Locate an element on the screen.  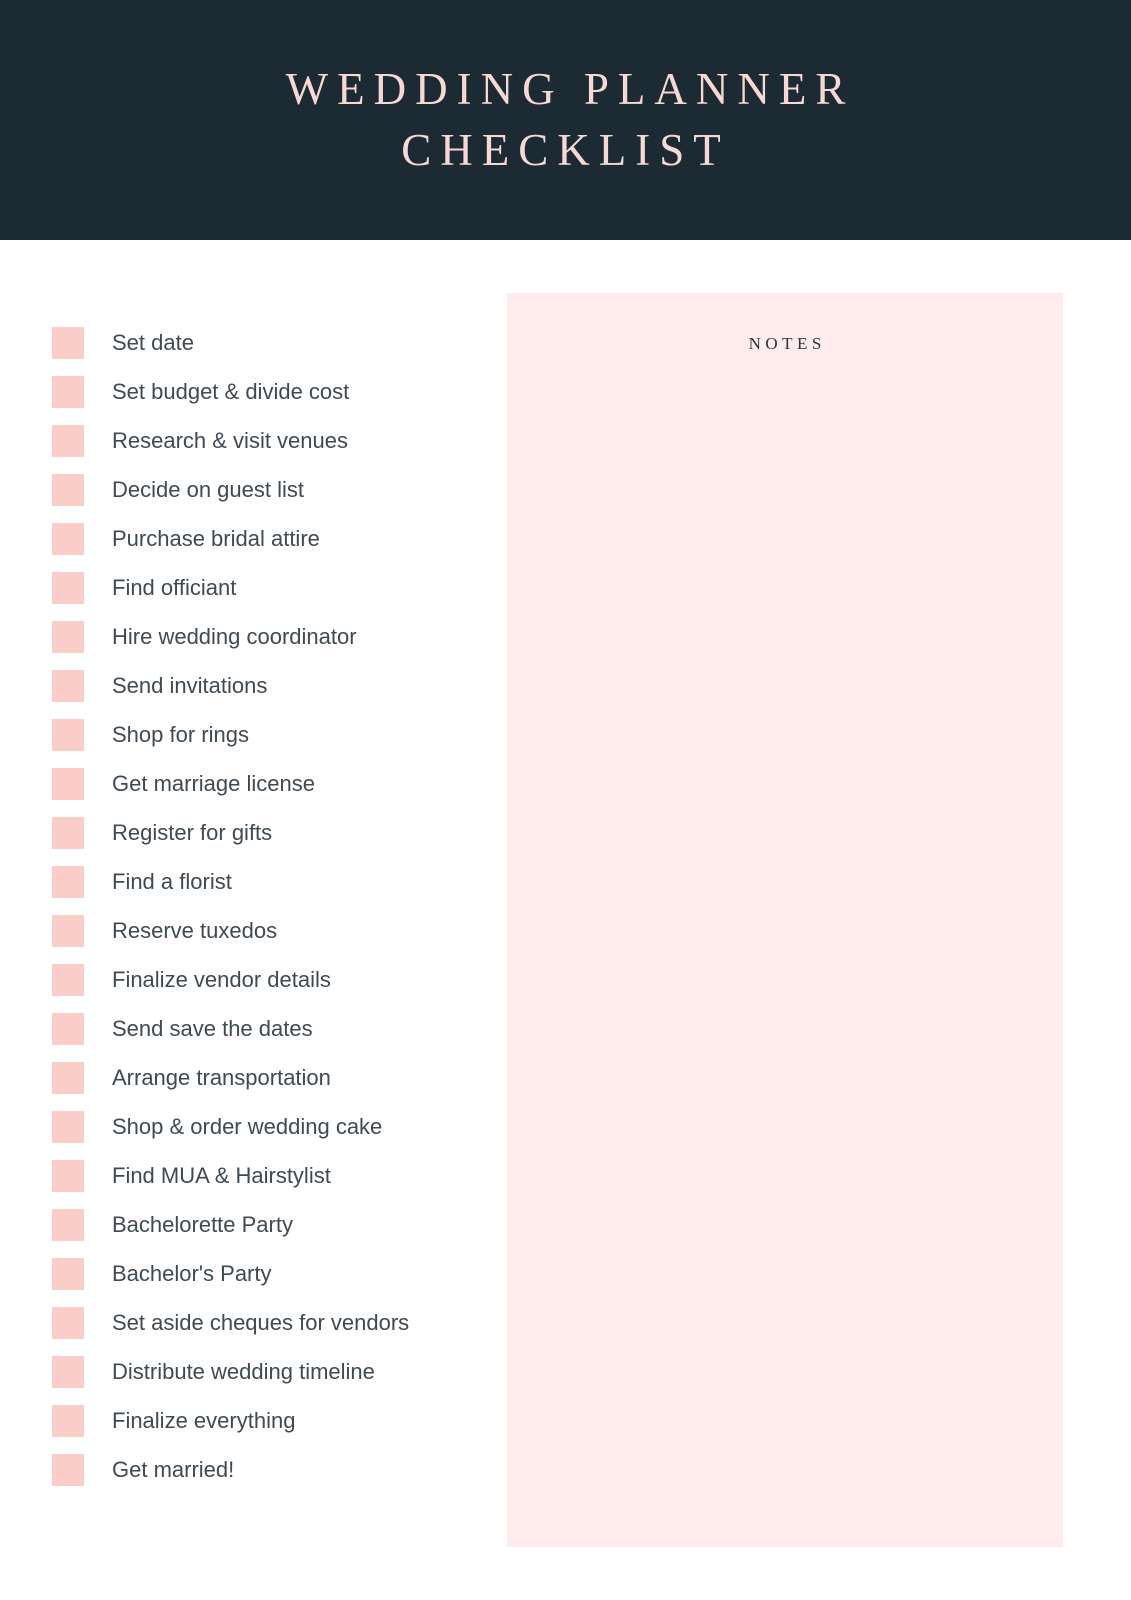
checklist-item: Send invitations is located at coordinates (267, 685).